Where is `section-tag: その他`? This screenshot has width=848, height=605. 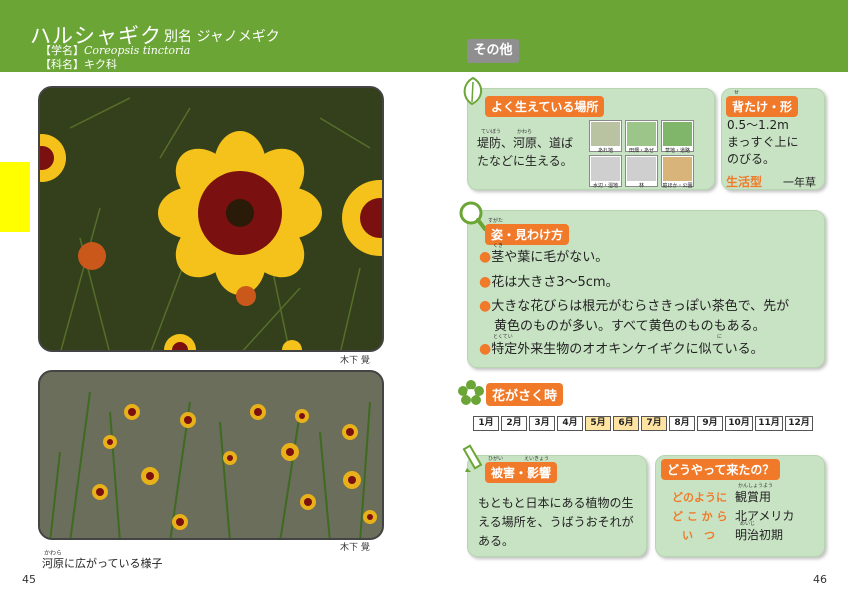 section-tag: その他 is located at coordinates (493, 51).